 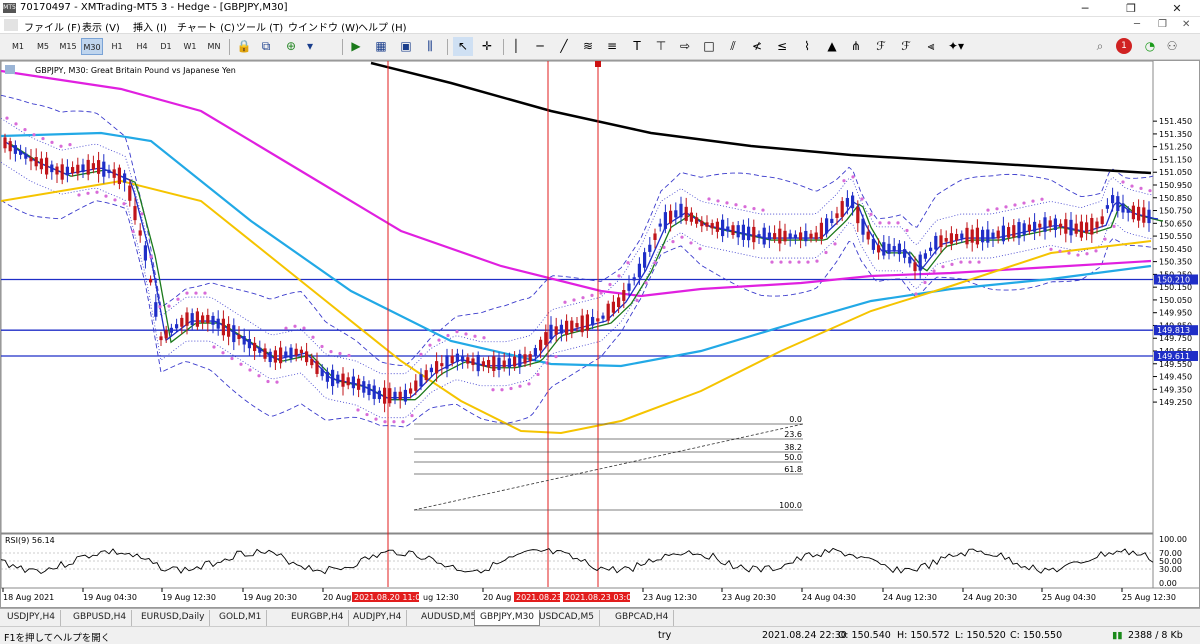 I want to click on menu-view: 表示 (V), so click(x=101, y=26).